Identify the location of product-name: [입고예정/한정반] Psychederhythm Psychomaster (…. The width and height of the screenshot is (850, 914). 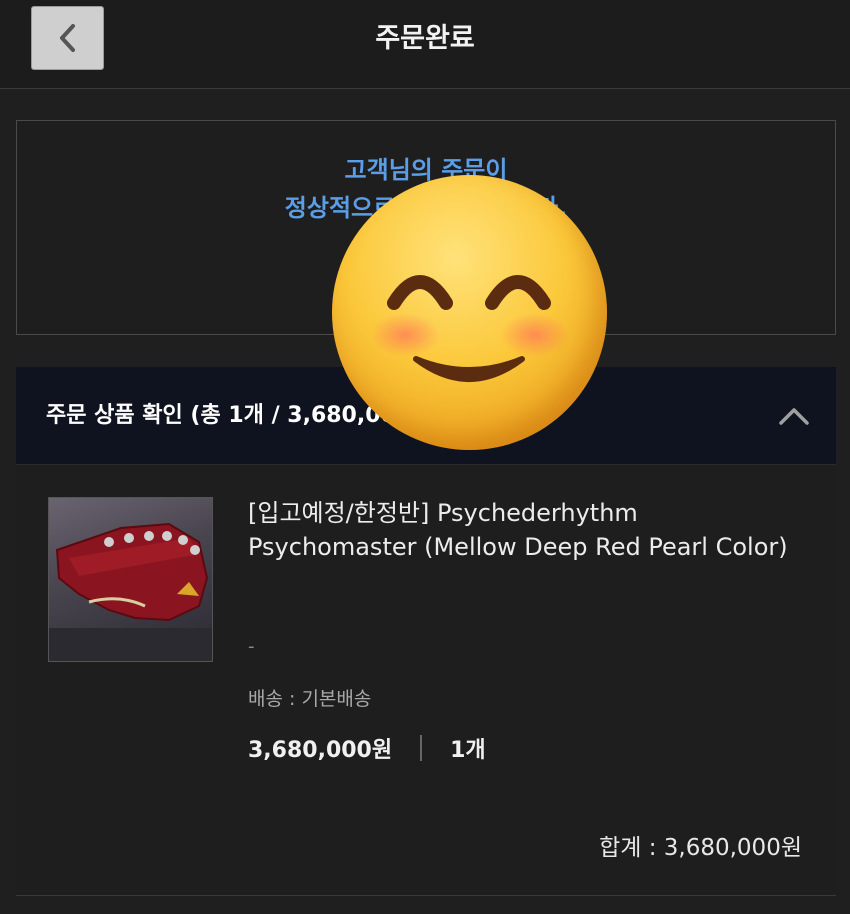
(518, 530).